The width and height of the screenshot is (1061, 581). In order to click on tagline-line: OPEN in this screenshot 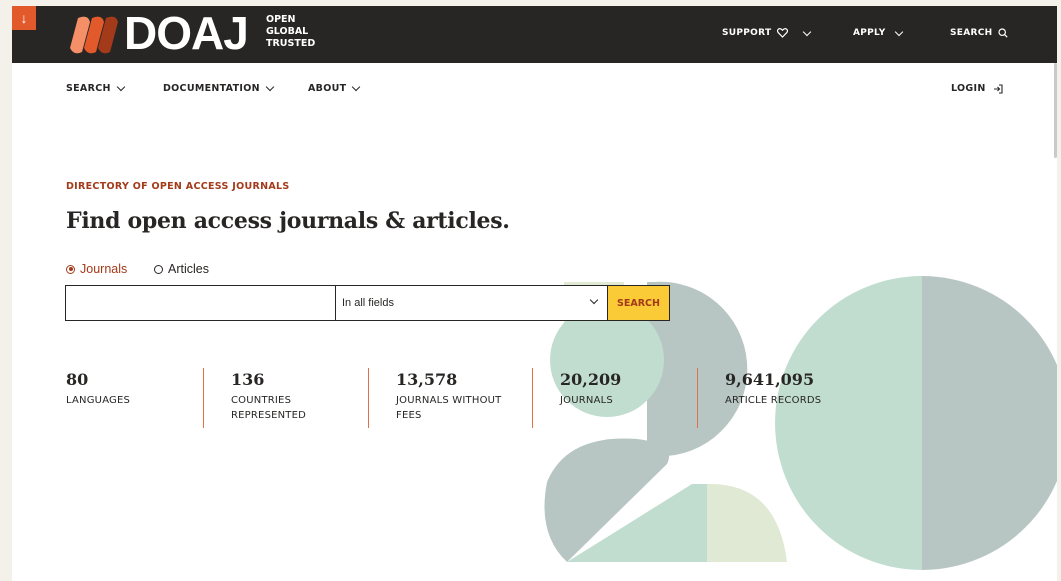, I will do `click(281, 19)`.